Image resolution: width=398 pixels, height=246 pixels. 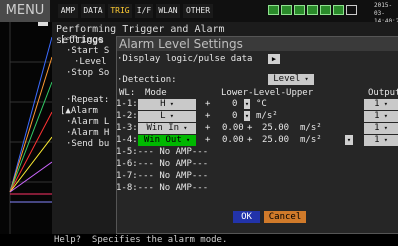 I want to click on bg-item-alarm-level: ·Alarm L, so click(x=88, y=122).